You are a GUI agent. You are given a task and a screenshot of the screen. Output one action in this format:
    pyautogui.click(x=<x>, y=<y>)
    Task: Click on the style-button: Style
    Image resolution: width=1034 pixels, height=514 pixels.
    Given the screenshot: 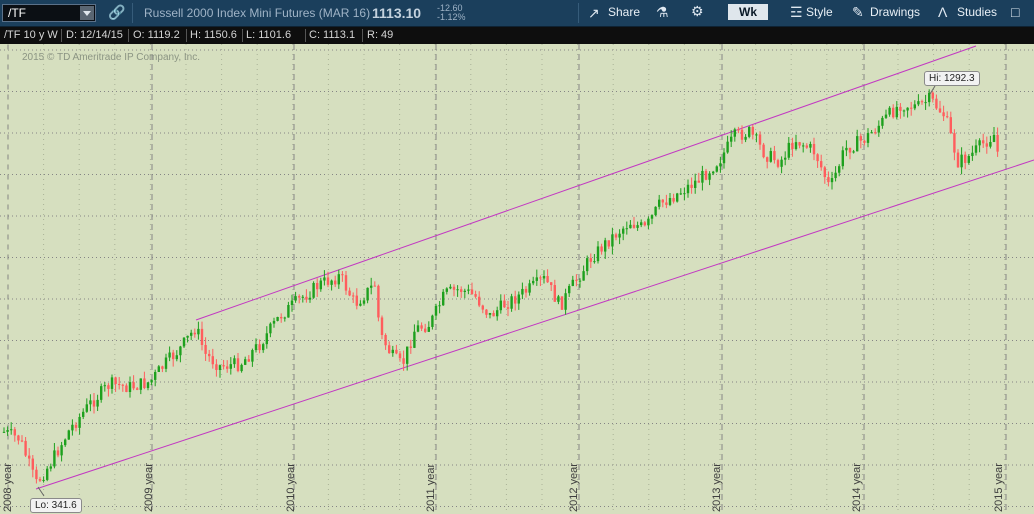 What is the action you would take?
    pyautogui.click(x=819, y=12)
    